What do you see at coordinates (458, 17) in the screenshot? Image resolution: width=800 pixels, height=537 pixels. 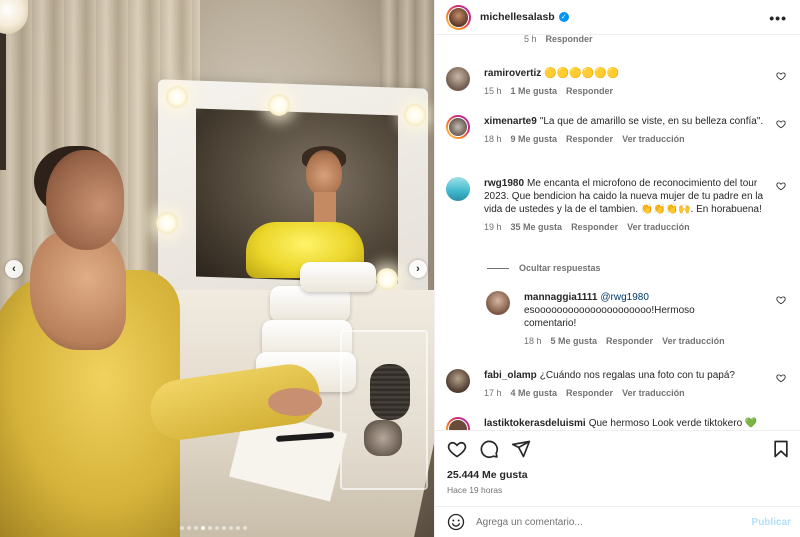 I see `author-avatar` at bounding box center [458, 17].